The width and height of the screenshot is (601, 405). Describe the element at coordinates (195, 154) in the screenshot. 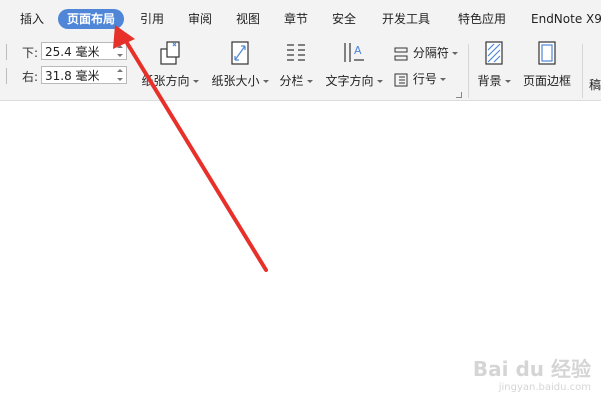

I see `arrow-shaft` at that location.